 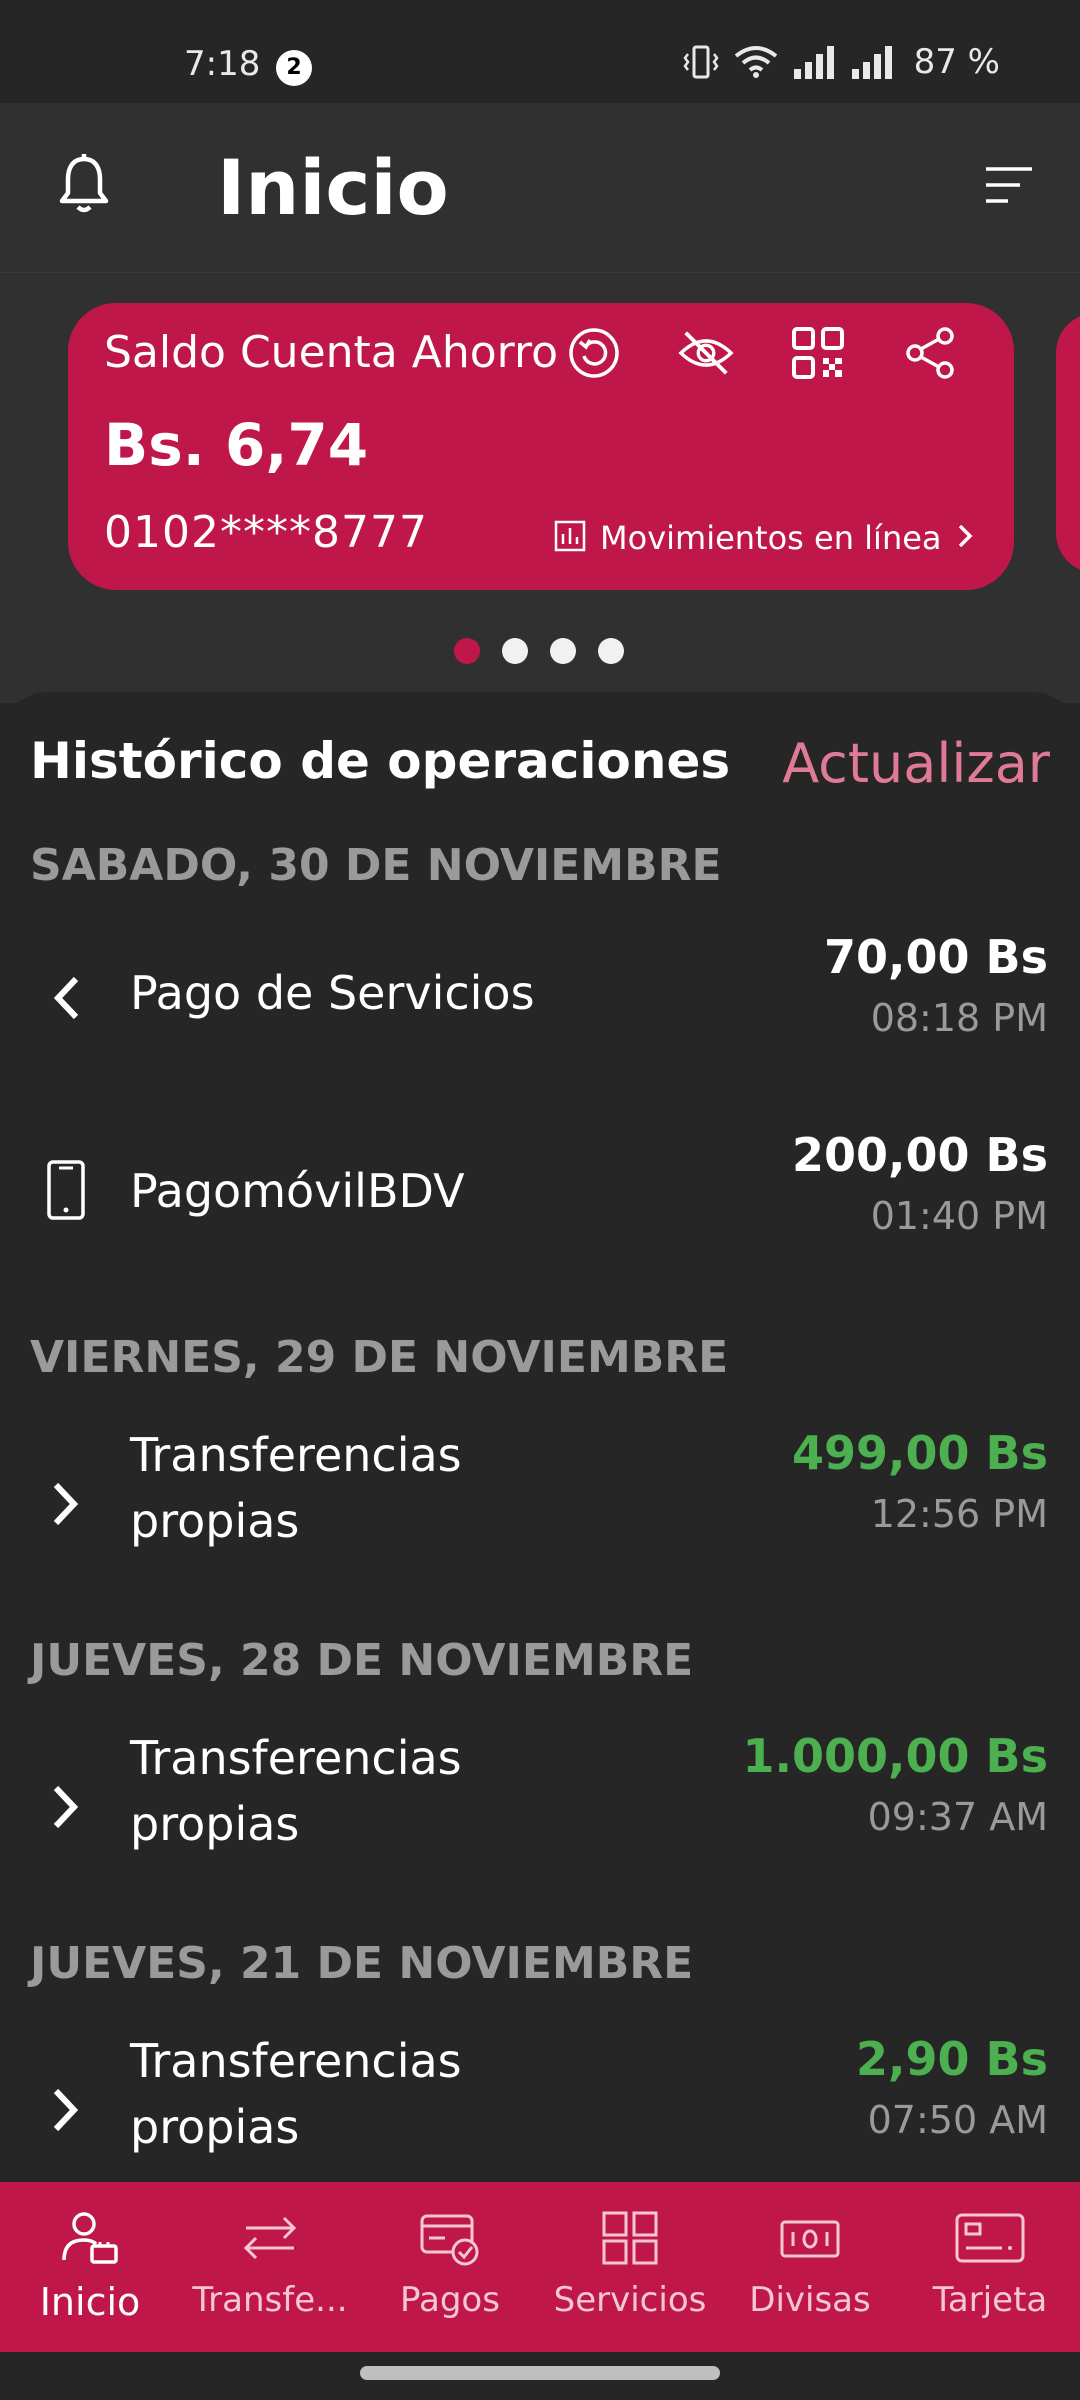 I want to click on next-account-card, so click(x=1068, y=443).